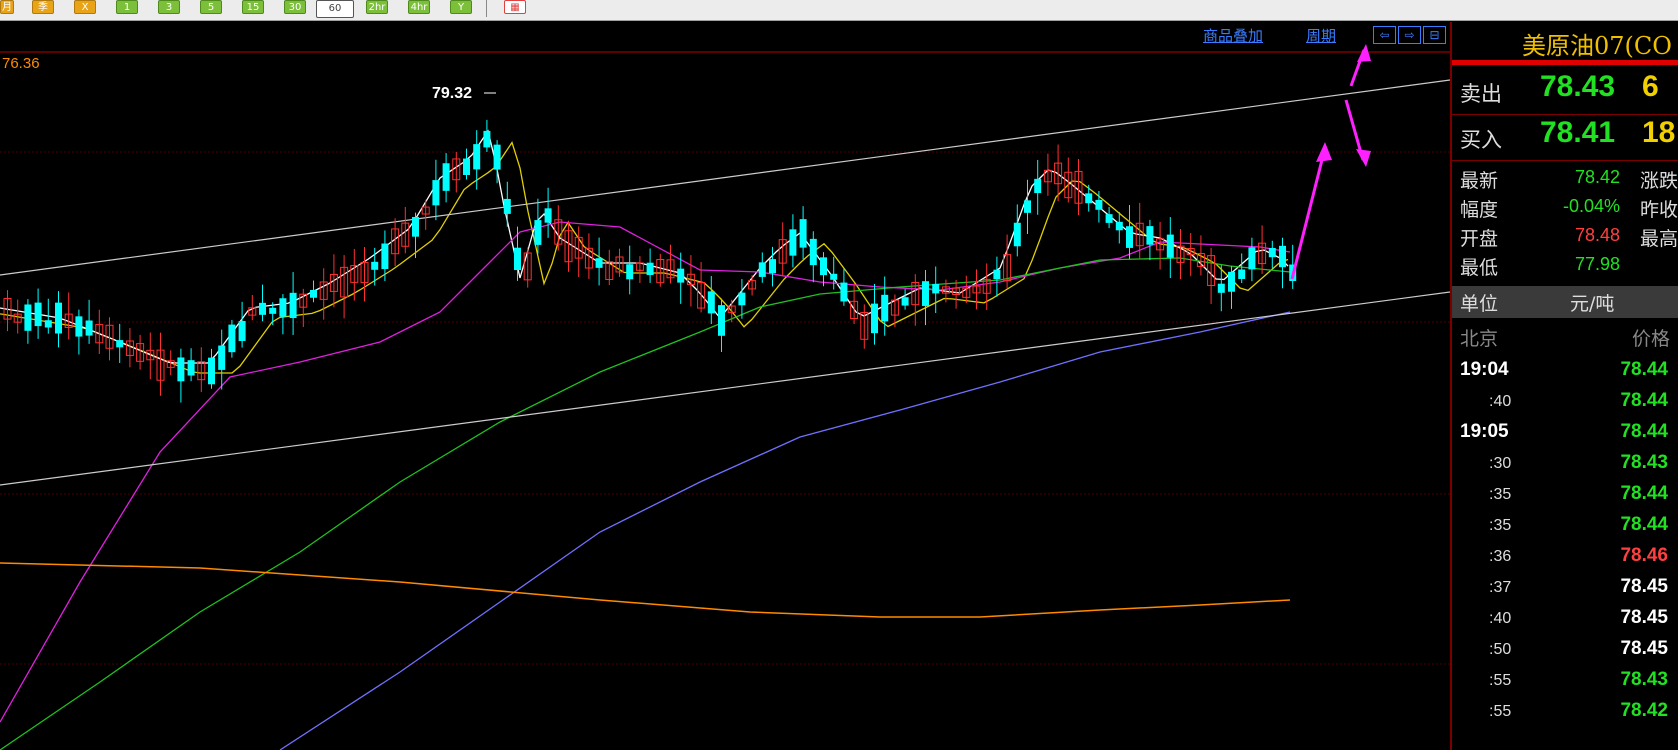  I want to click on stat-label: 最低, so click(1479, 268).